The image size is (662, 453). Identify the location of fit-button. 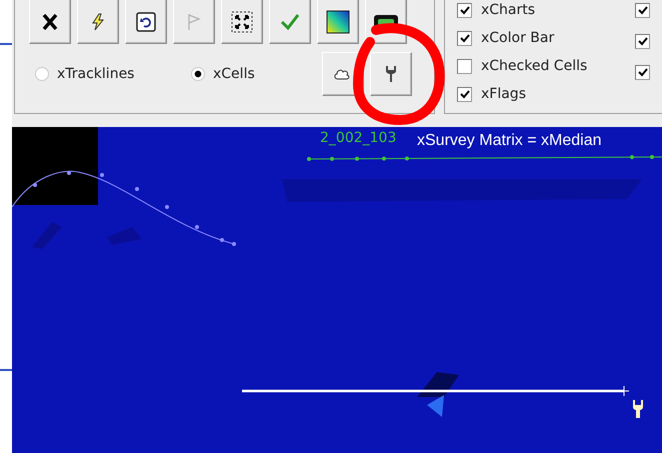
(242, 22).